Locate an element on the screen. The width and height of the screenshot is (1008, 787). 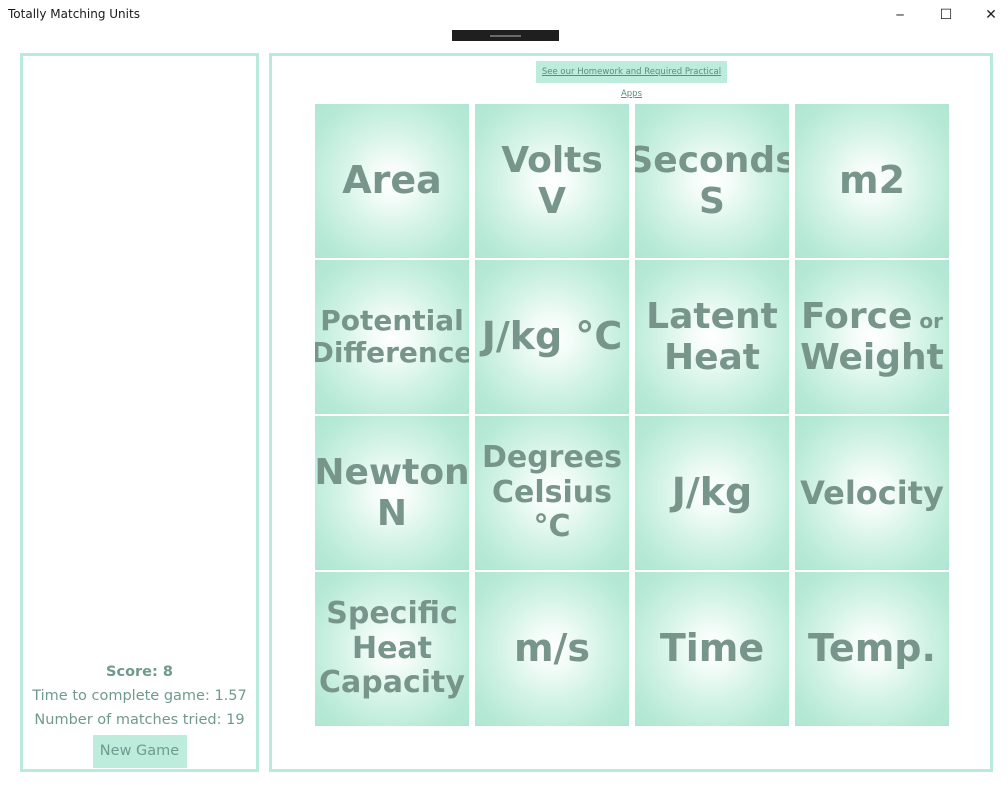
unit-tile: Velocity is located at coordinates (872, 493).